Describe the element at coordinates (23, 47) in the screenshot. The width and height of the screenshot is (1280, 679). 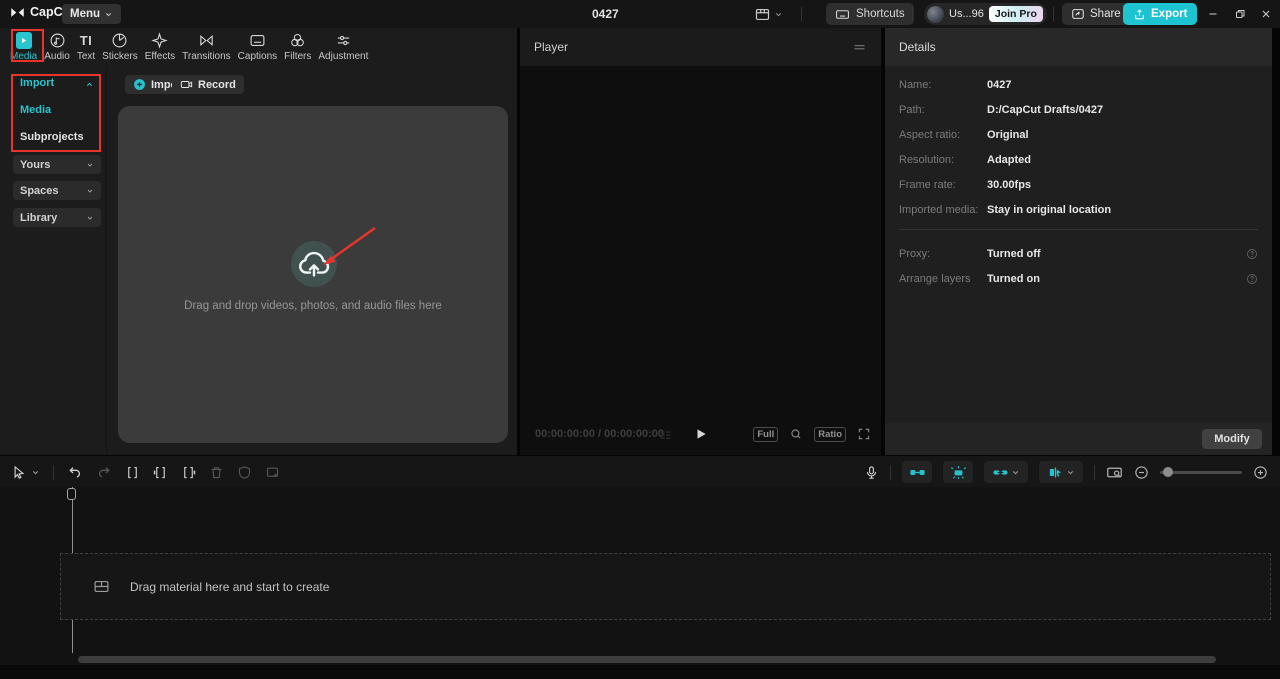
I see `tab-media: Media` at that location.